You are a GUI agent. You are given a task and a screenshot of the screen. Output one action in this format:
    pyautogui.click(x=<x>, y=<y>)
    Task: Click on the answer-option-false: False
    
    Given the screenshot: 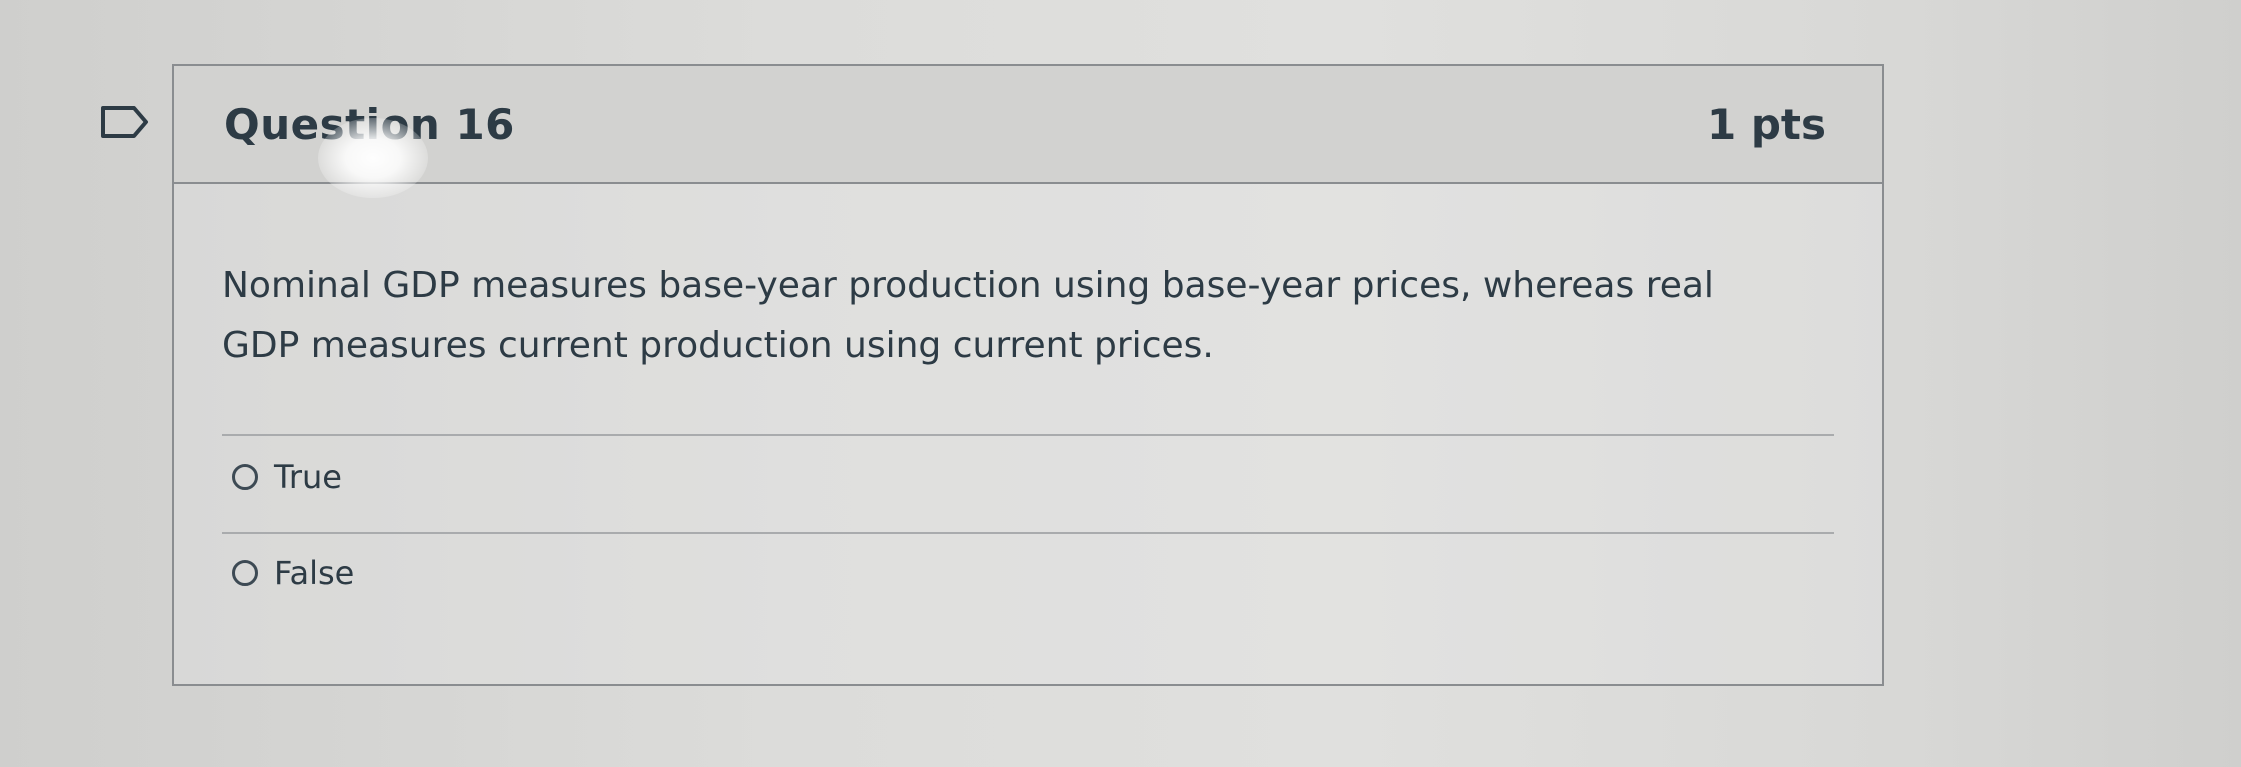 What is the action you would take?
    pyautogui.click(x=293, y=573)
    